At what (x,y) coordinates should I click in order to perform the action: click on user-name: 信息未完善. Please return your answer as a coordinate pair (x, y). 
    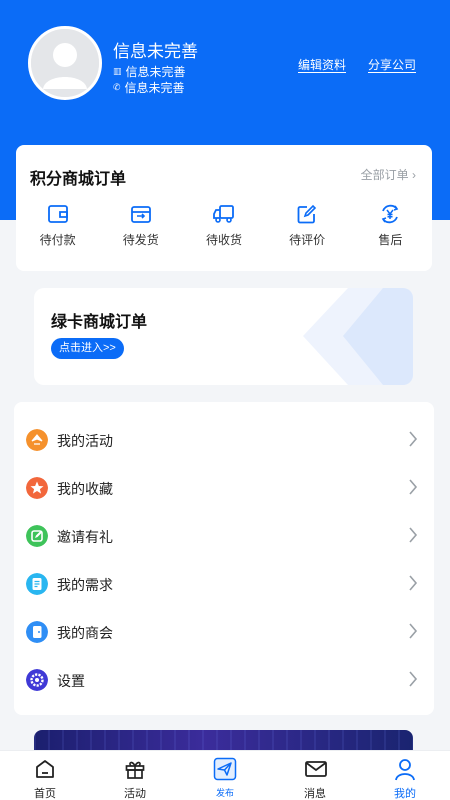
    Looking at the image, I should click on (155, 51).